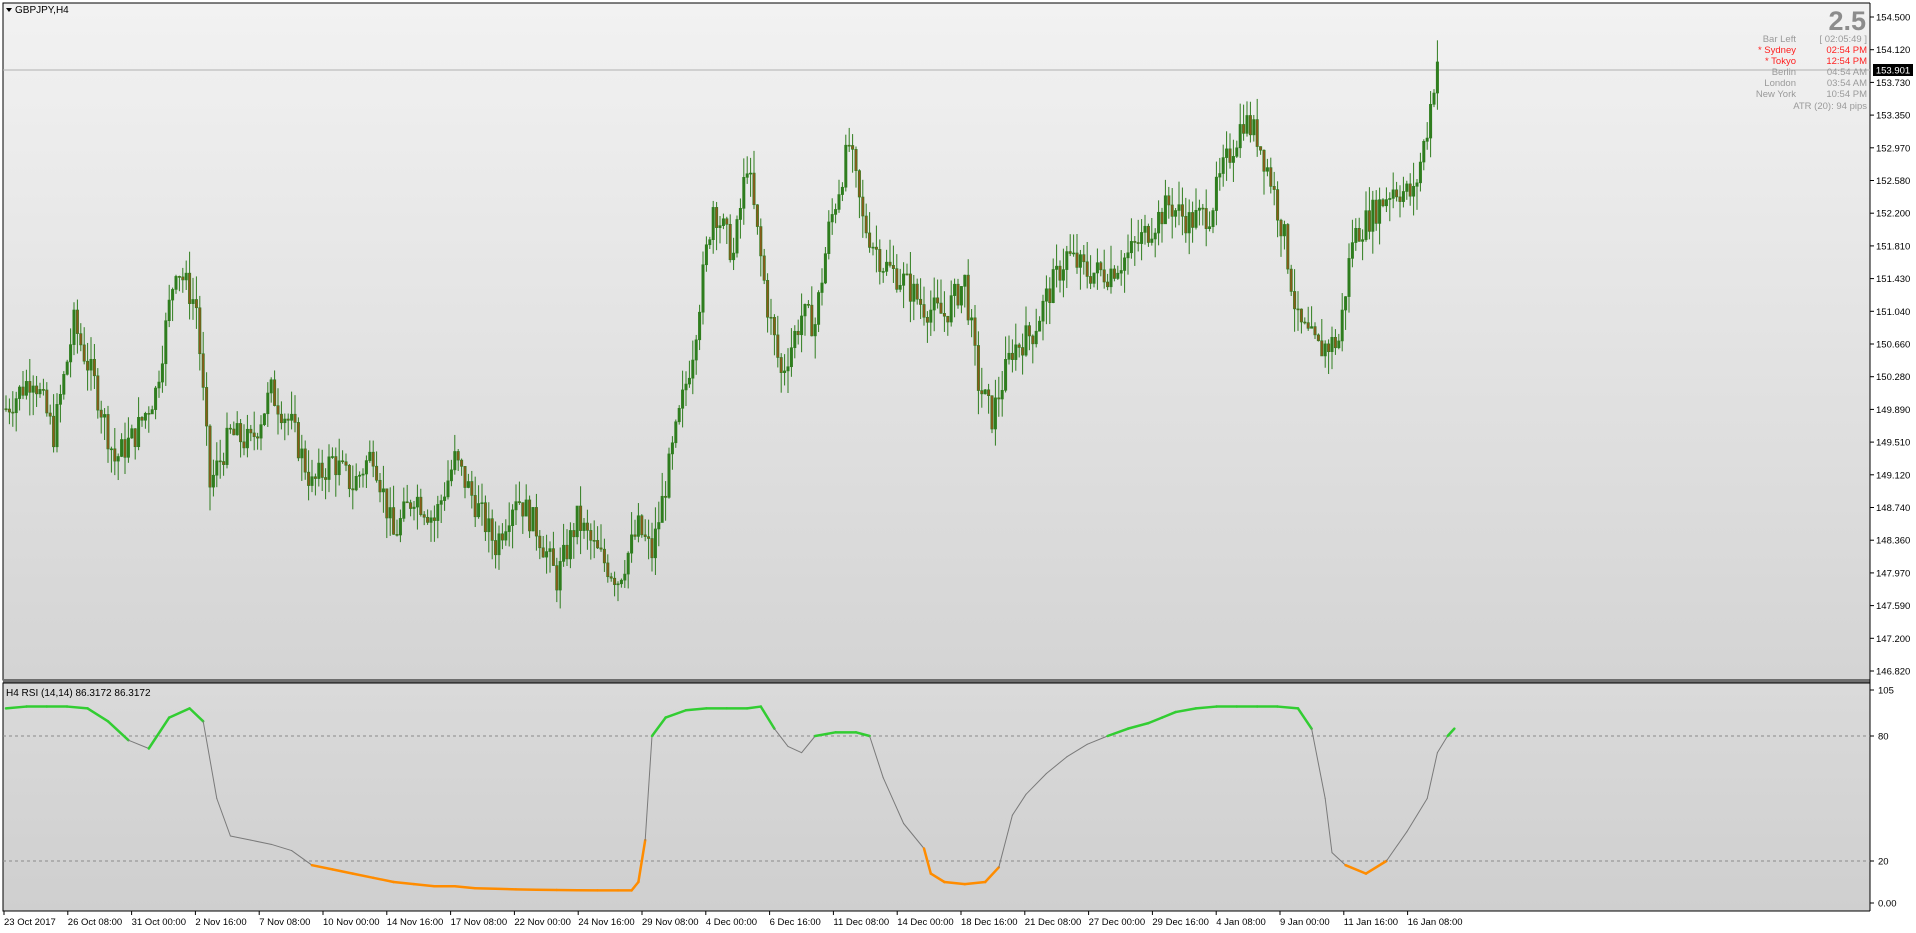 Image resolution: width=1916 pixels, height=933 pixels. What do you see at coordinates (1893, 573) in the screenshot?
I see `price-tick-label: 147.970` at bounding box center [1893, 573].